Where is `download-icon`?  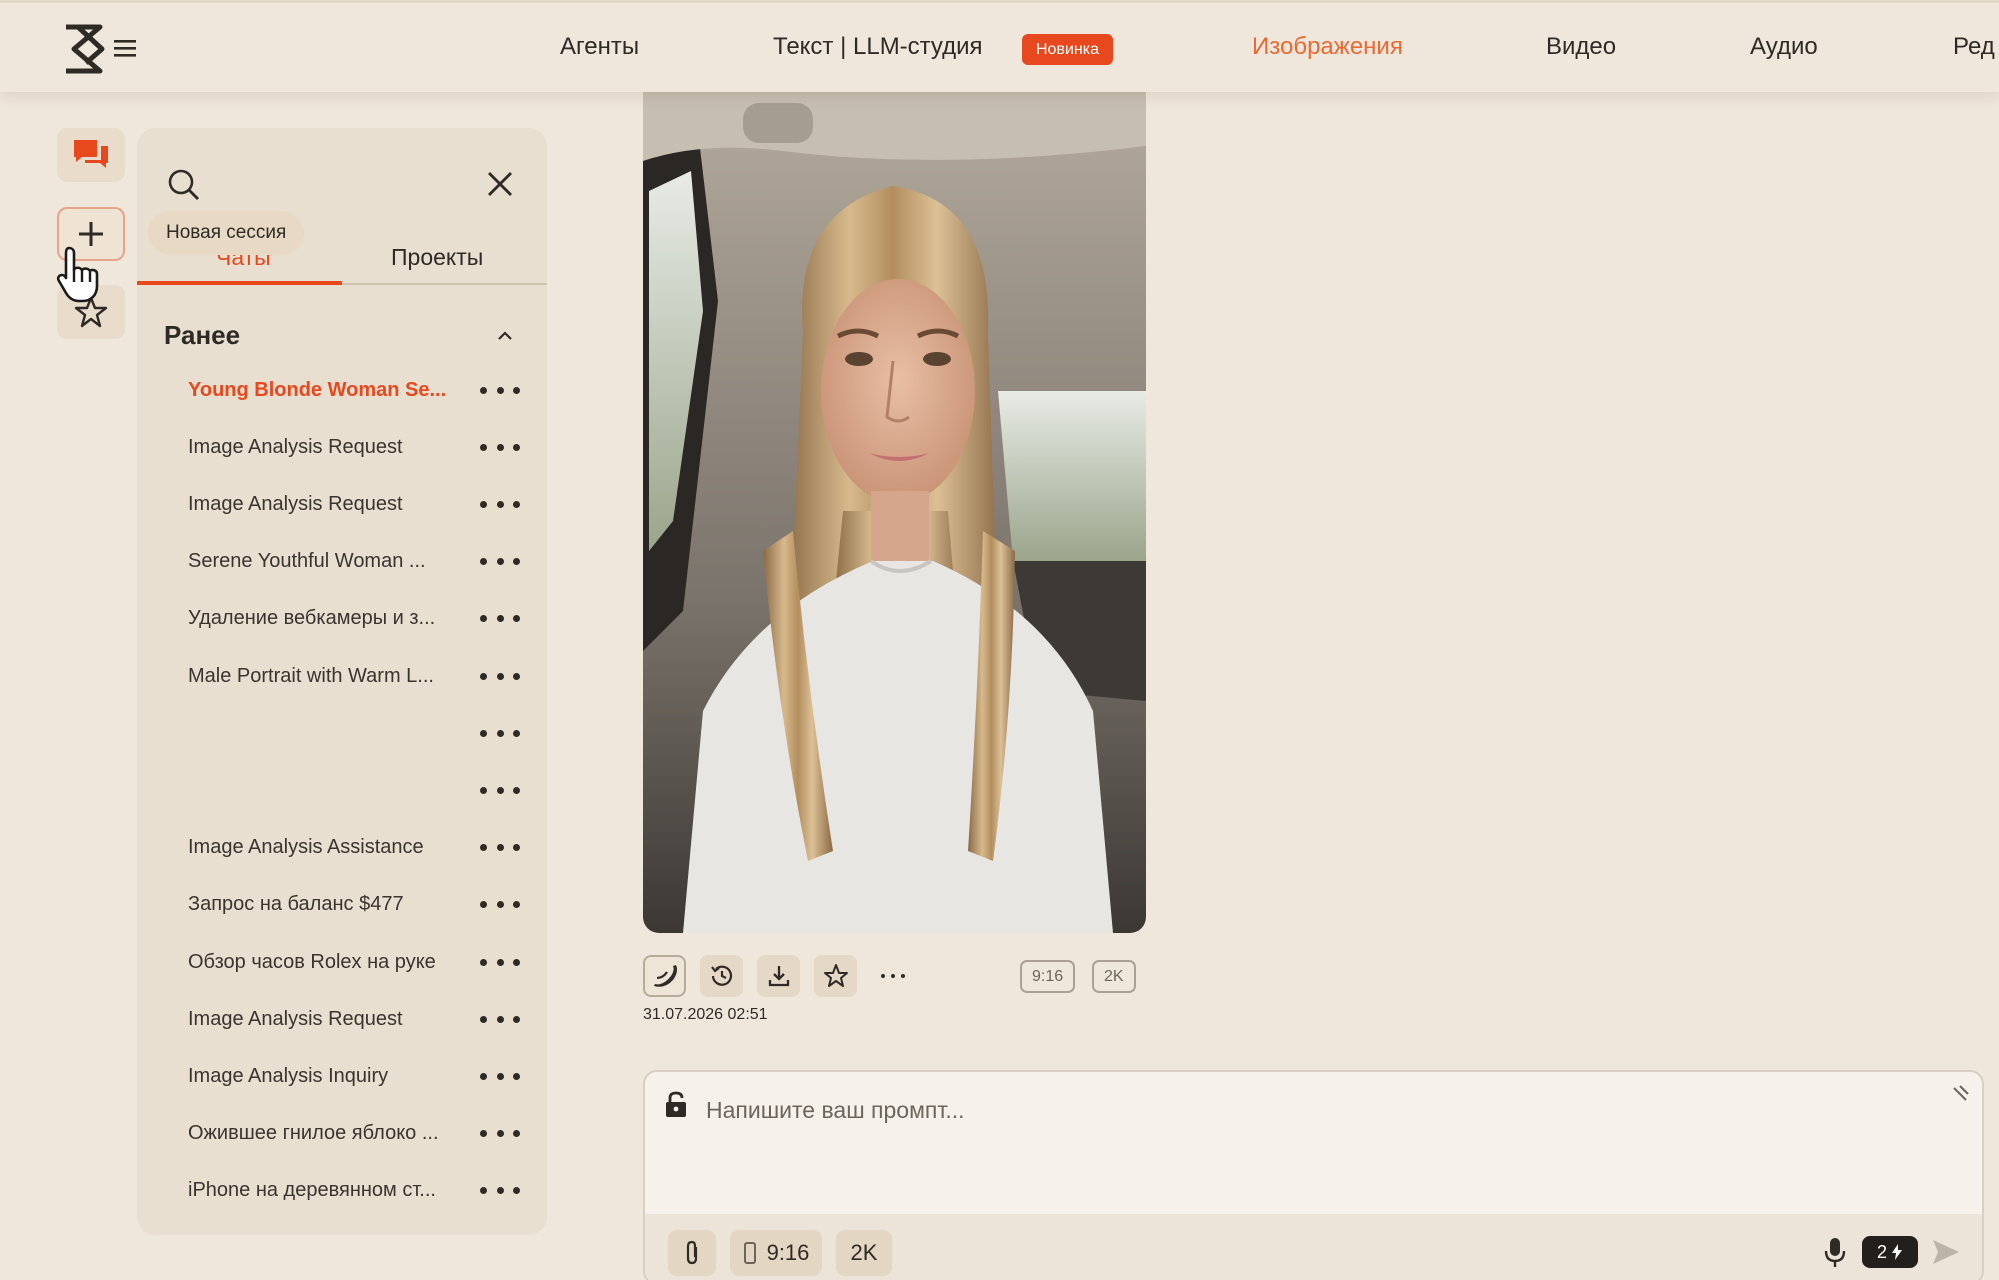 download-icon is located at coordinates (778, 976).